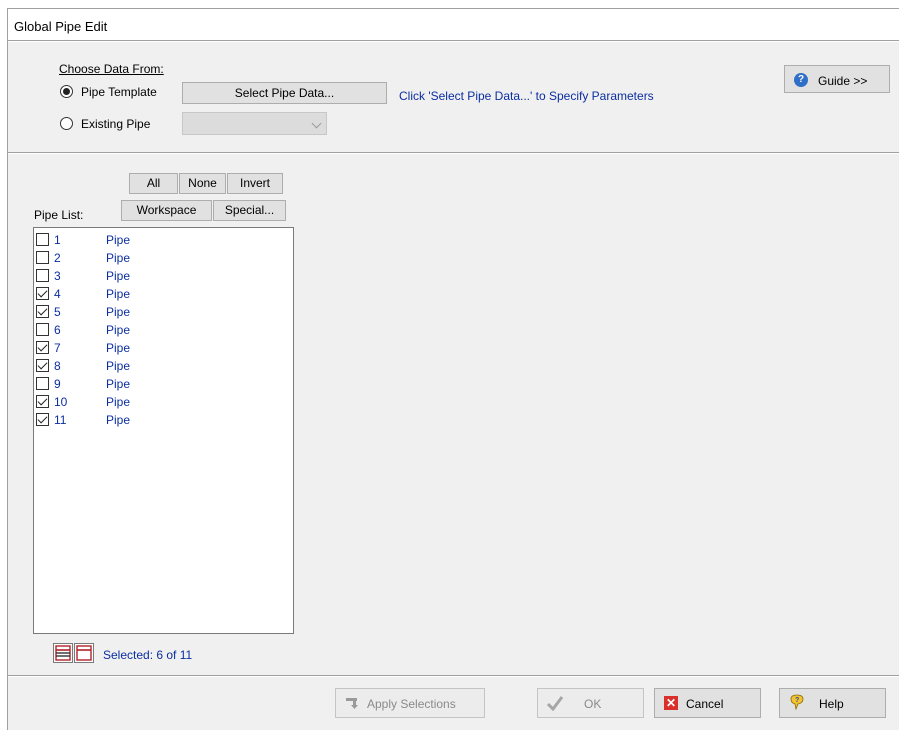 The image size is (899, 730). What do you see at coordinates (57, 366) in the screenshot?
I see `pipe-id: 8` at bounding box center [57, 366].